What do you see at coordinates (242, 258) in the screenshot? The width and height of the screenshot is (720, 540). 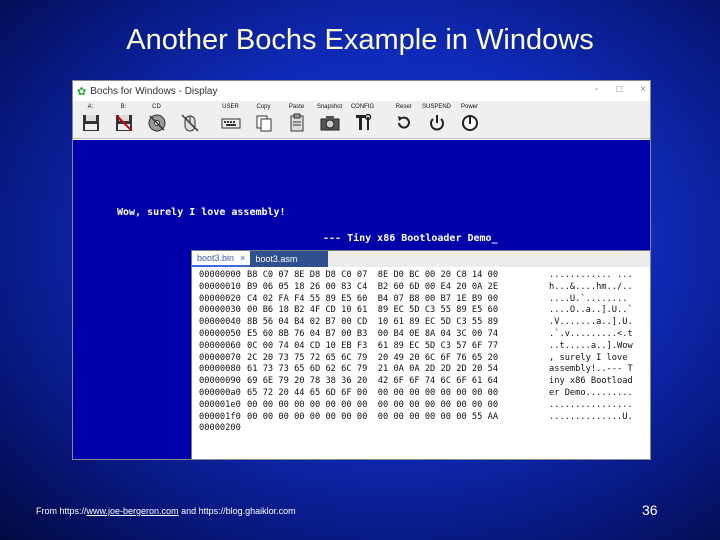 I see `close-tab-icon: ×` at bounding box center [242, 258].